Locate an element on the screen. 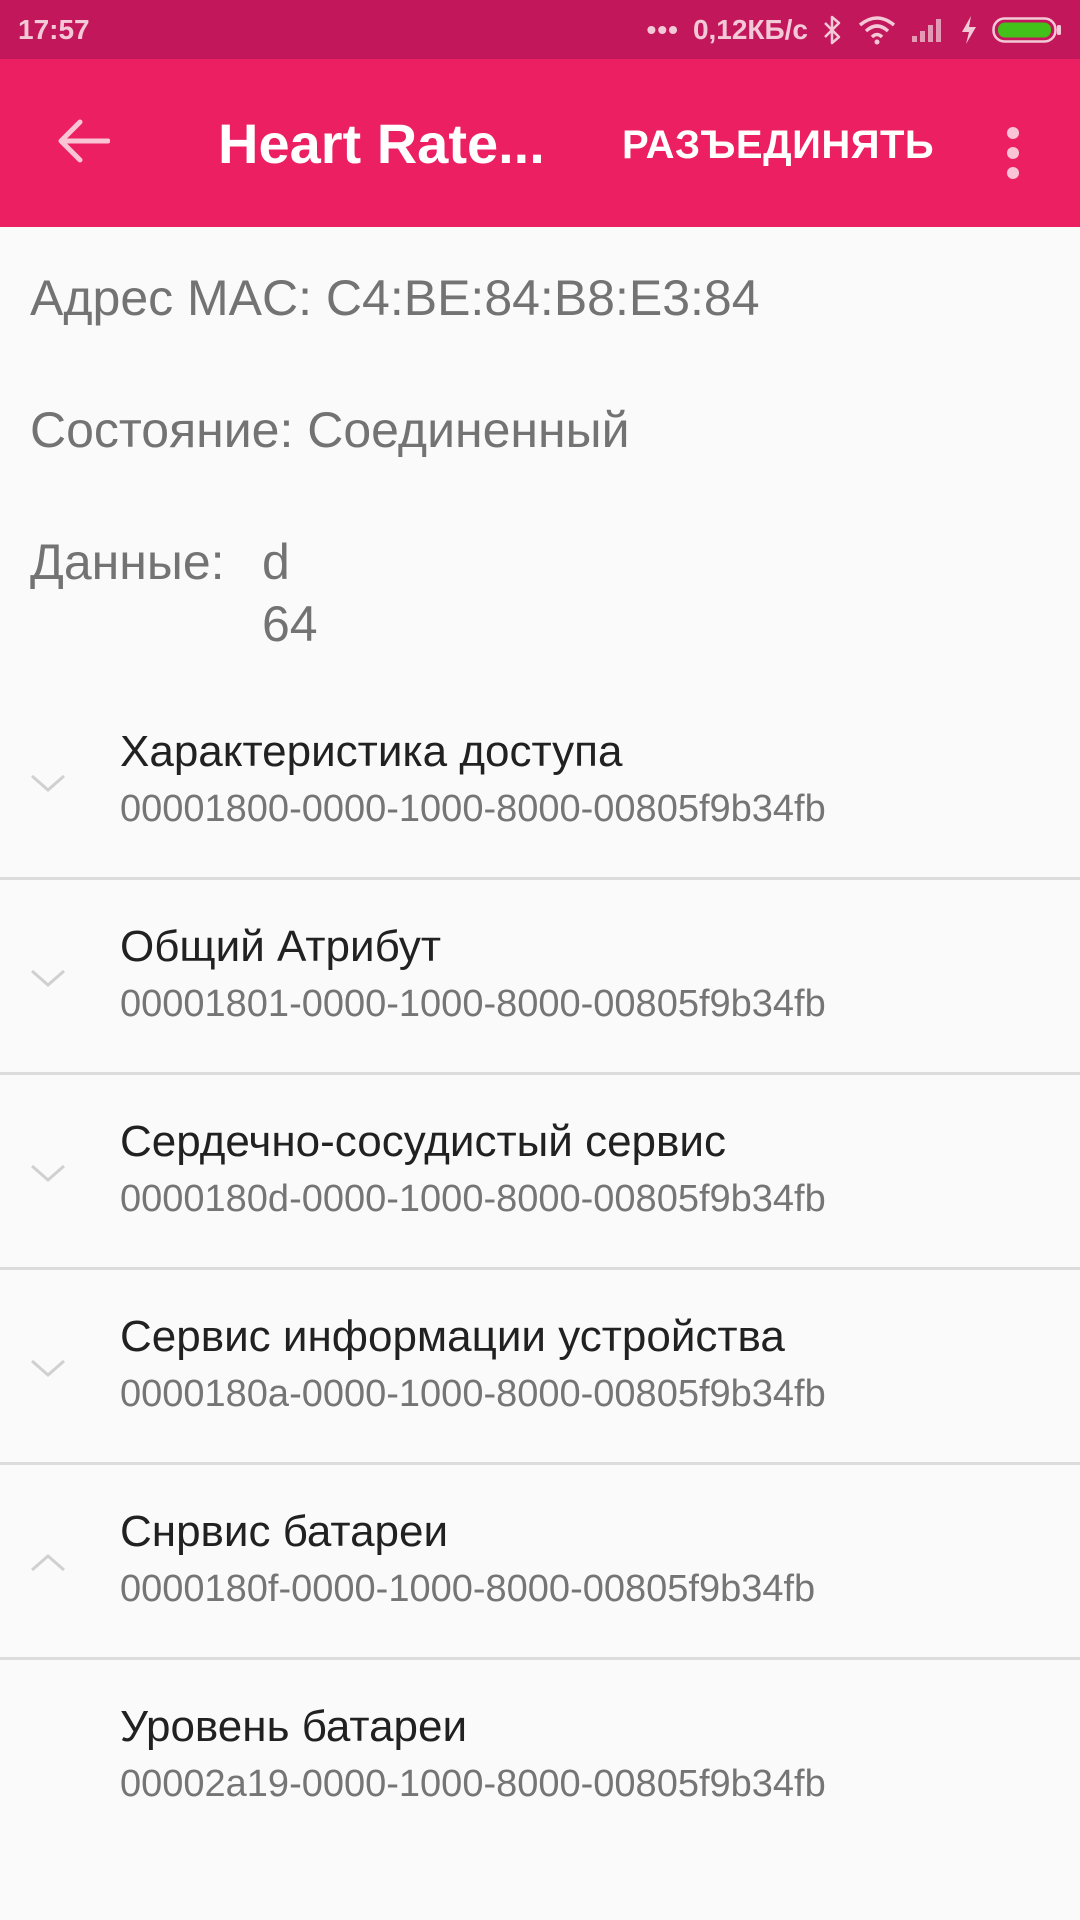 The height and width of the screenshot is (1920, 1080). overflow-menu-button is located at coordinates (1013, 155).